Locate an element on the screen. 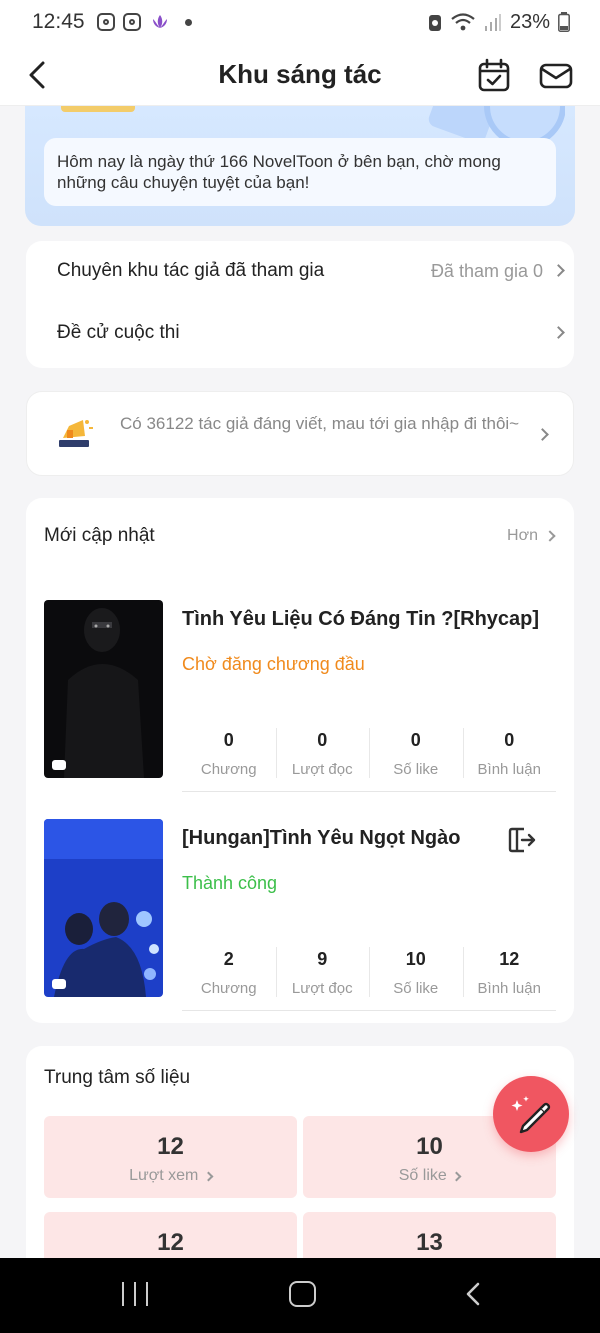 The width and height of the screenshot is (600, 1333). stat-tile-views: 12 Lượt xem is located at coordinates (170, 1157).